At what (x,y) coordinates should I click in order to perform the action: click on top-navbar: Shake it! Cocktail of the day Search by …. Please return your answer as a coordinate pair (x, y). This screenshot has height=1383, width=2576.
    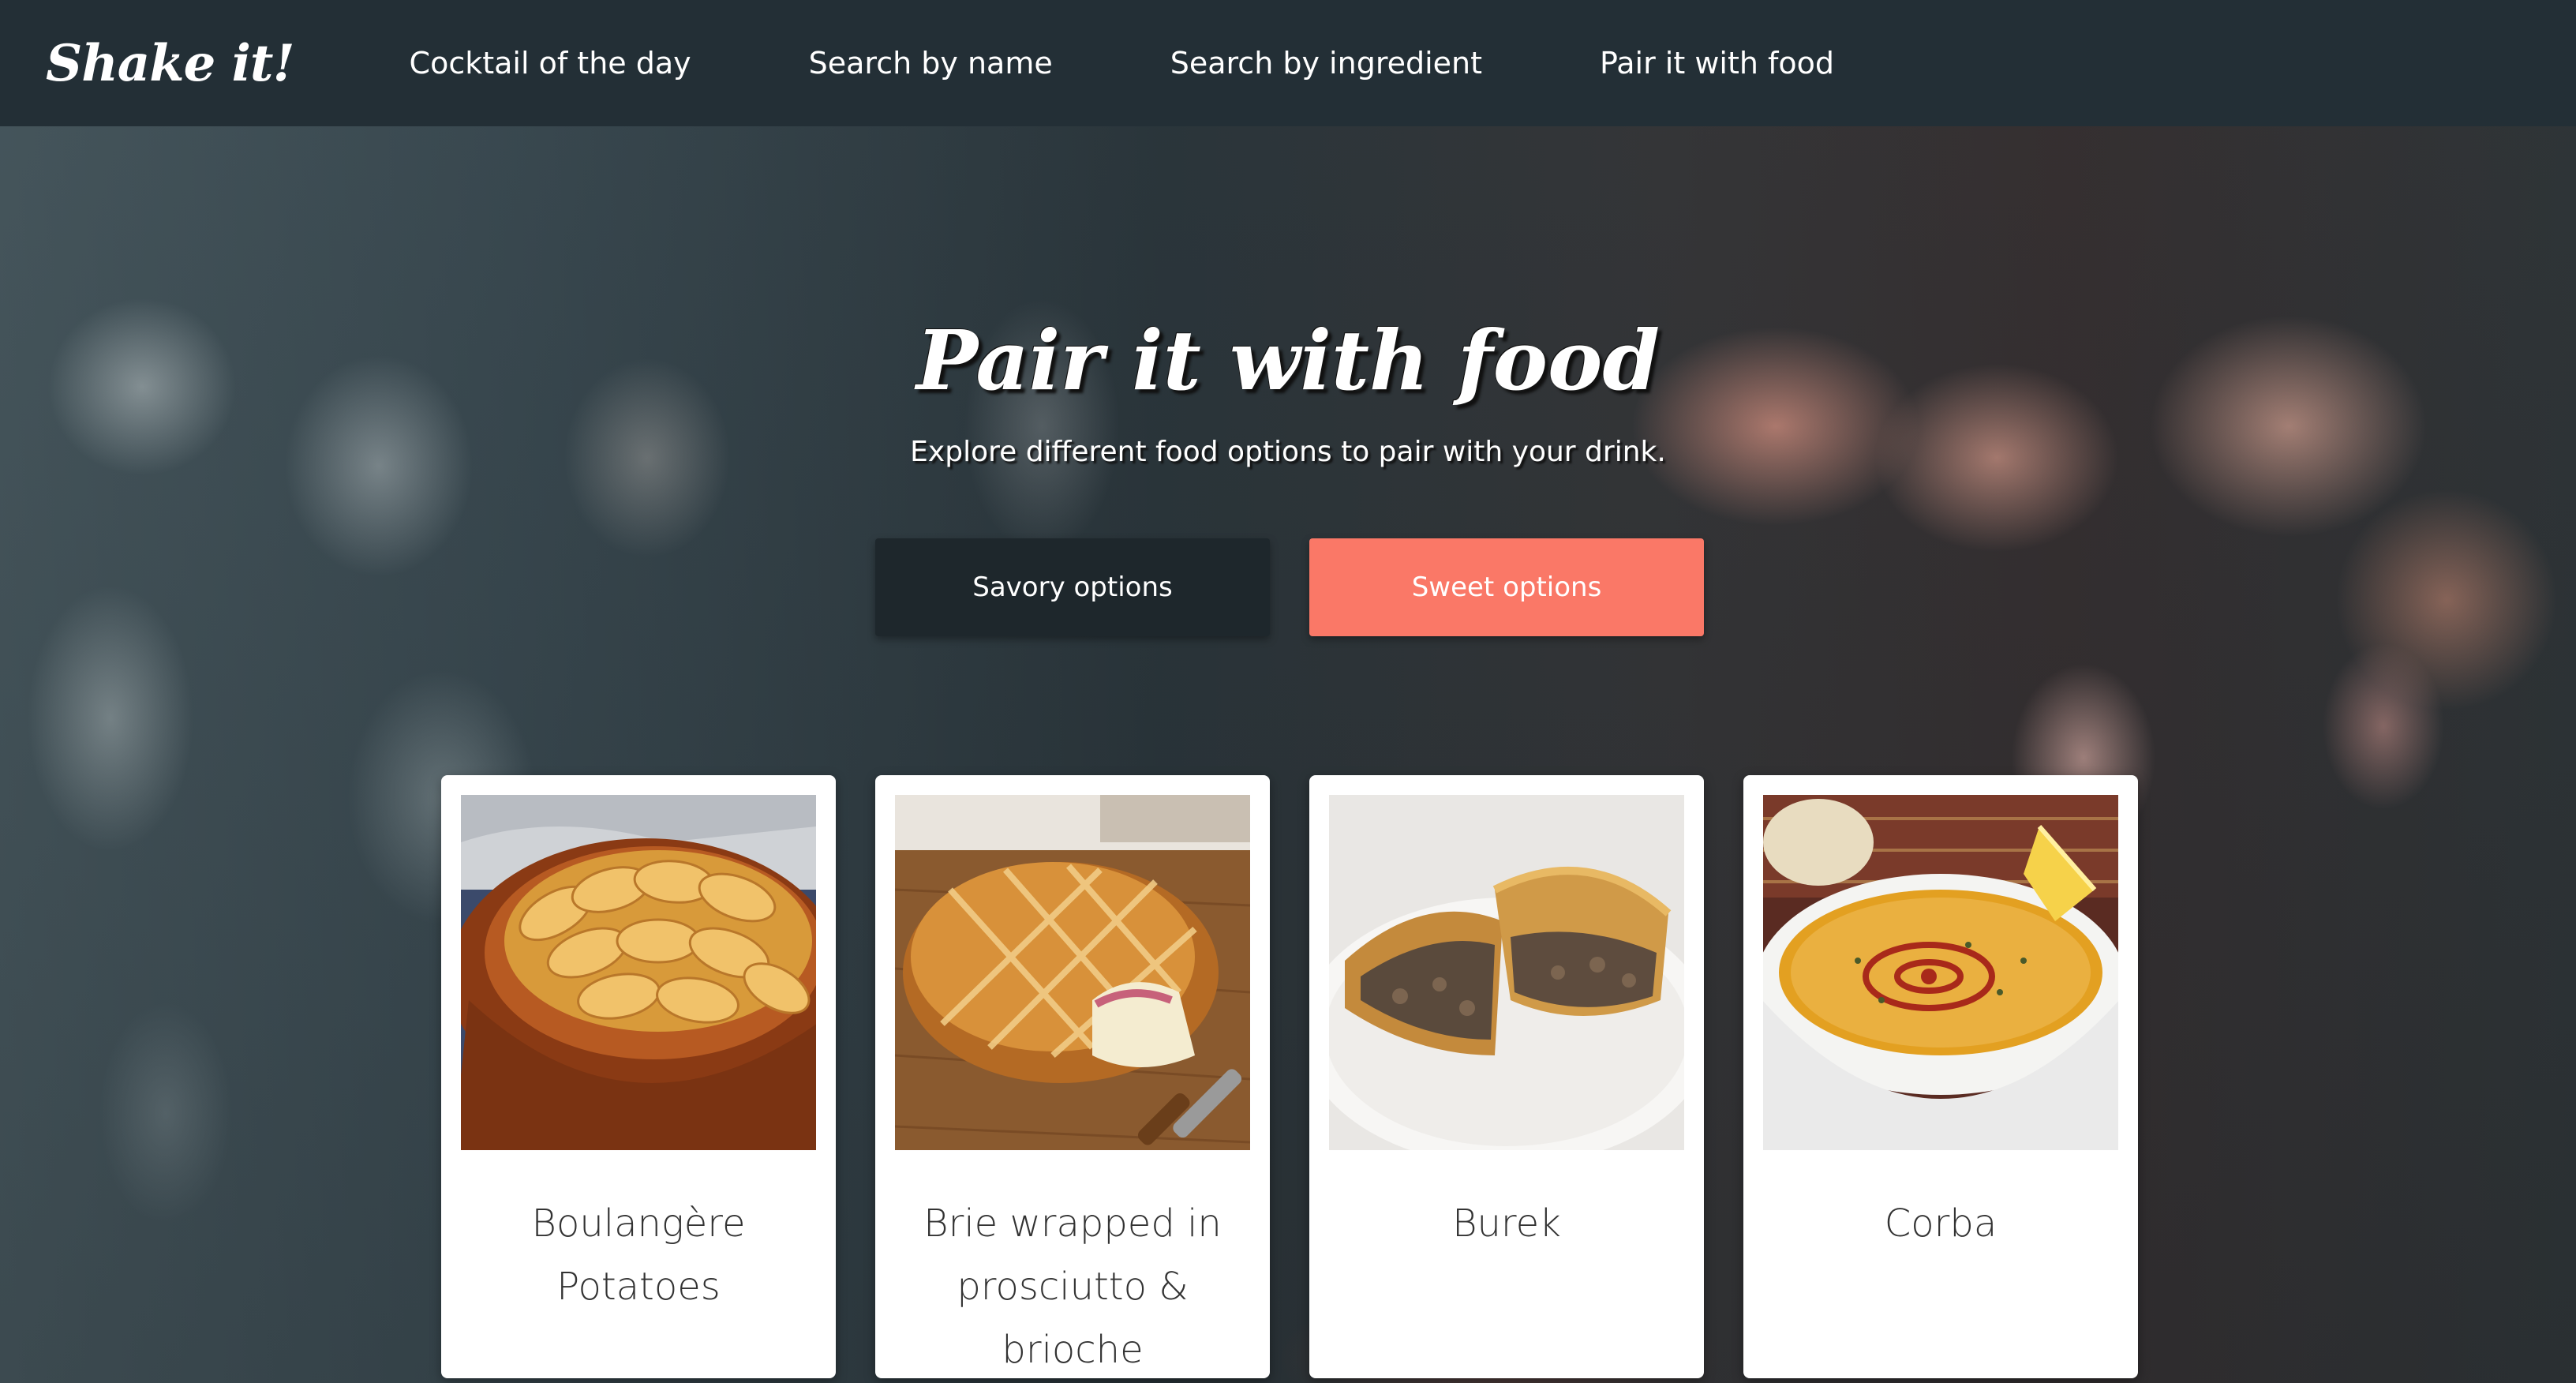
    Looking at the image, I should click on (1288, 63).